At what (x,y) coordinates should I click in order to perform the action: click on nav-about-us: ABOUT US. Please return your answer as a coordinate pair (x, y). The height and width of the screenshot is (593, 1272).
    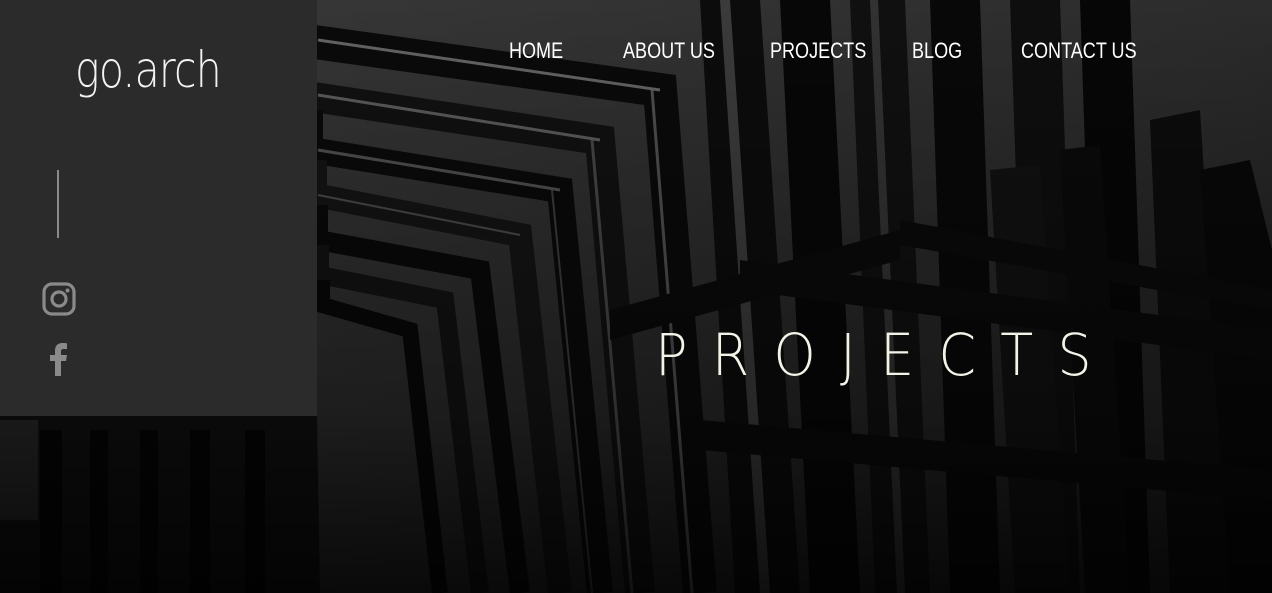
    Looking at the image, I should click on (669, 51).